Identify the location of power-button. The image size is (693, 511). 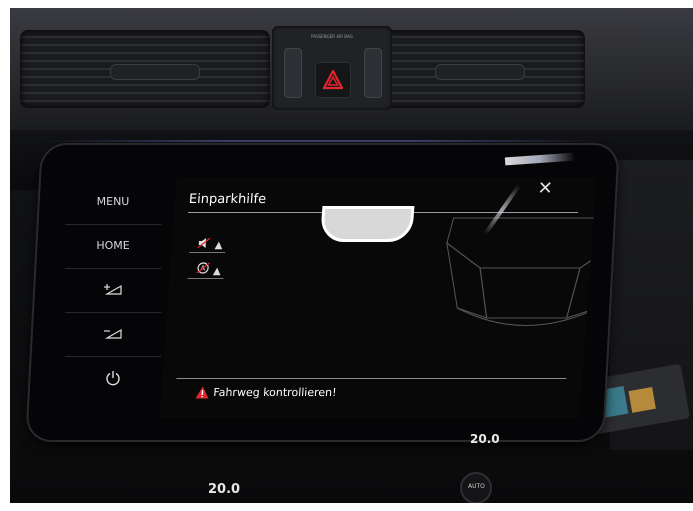
(113, 378).